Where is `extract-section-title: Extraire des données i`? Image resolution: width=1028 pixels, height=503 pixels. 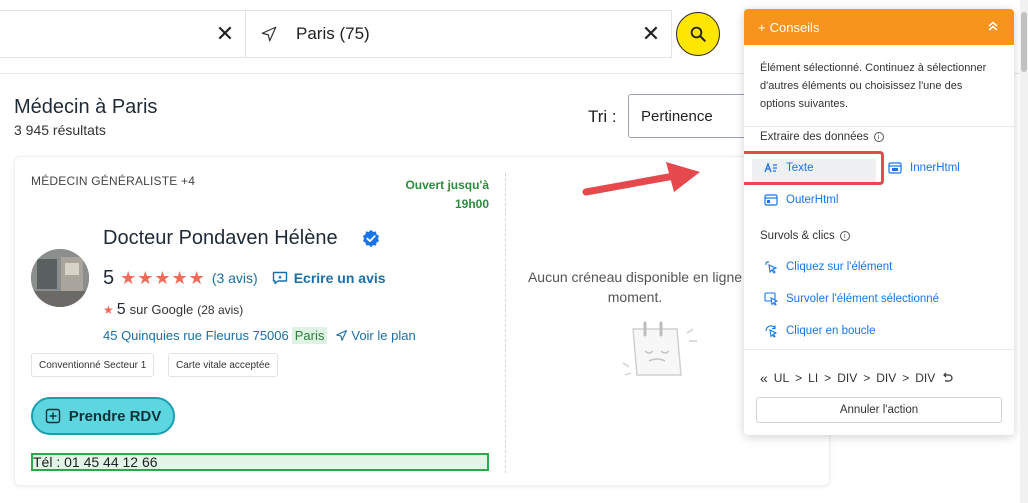 extract-section-title: Extraire des données i is located at coordinates (822, 137).